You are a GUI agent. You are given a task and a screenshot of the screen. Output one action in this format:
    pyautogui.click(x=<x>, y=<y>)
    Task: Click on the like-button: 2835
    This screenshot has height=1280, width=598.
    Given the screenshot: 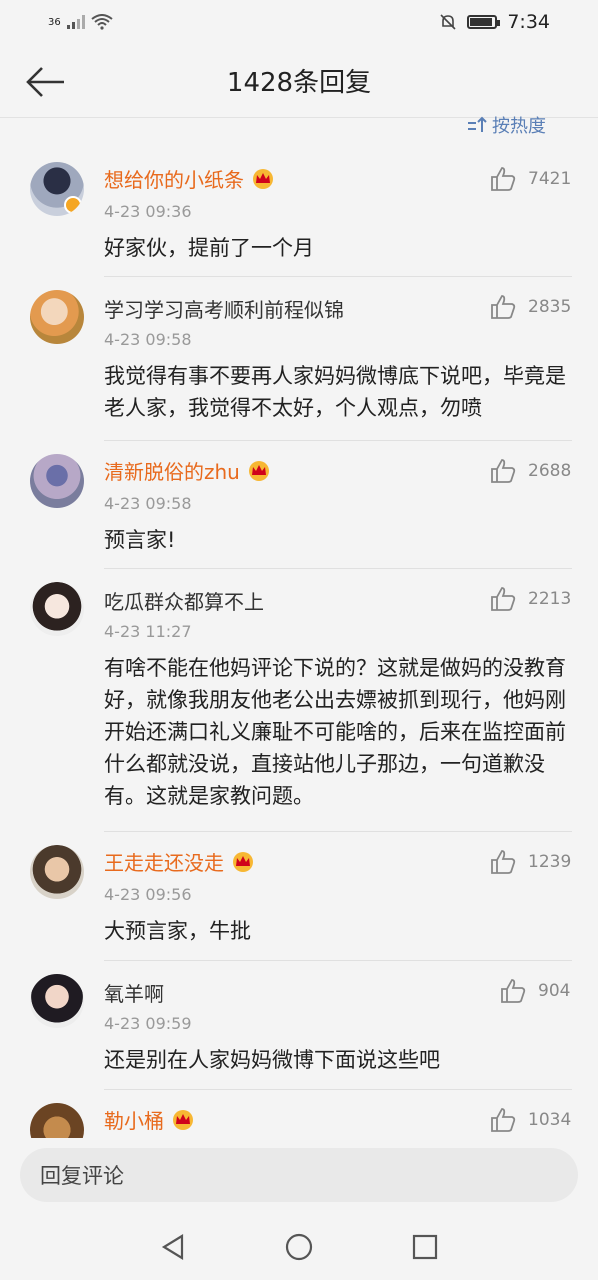 What is the action you would take?
    pyautogui.click(x=530, y=307)
    